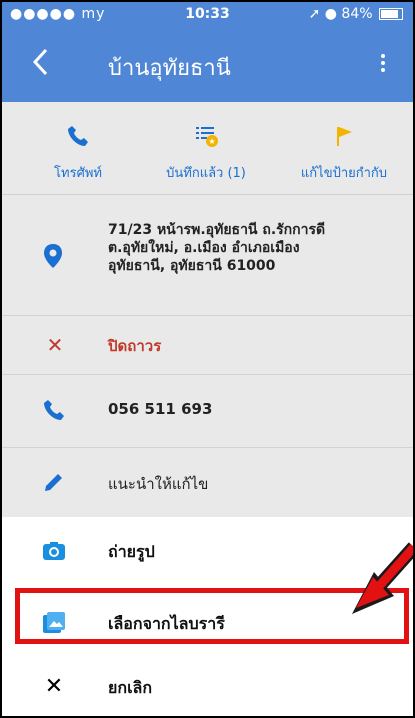  Describe the element at coordinates (383, 64) in the screenshot. I see `more-menu-icon` at that location.